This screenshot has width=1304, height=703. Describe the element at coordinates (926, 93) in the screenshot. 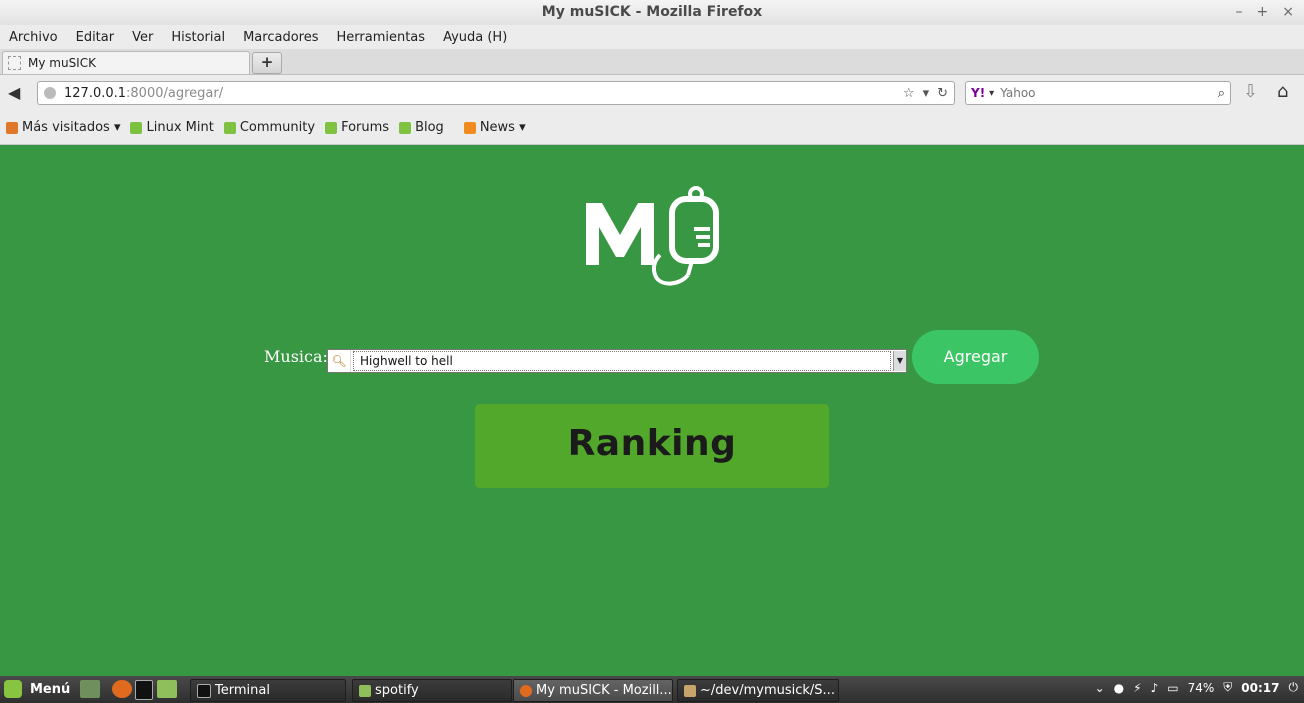

I see `history-dropdown-icon: ▾` at that location.